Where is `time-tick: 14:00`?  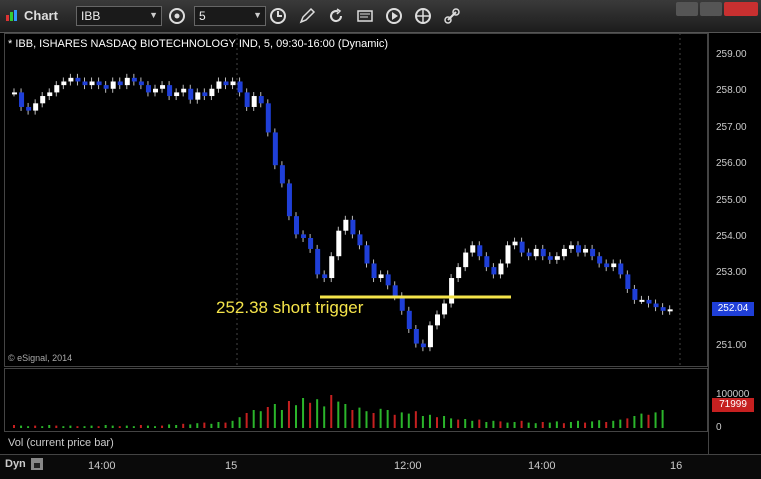 time-tick: 14:00 is located at coordinates (102, 466).